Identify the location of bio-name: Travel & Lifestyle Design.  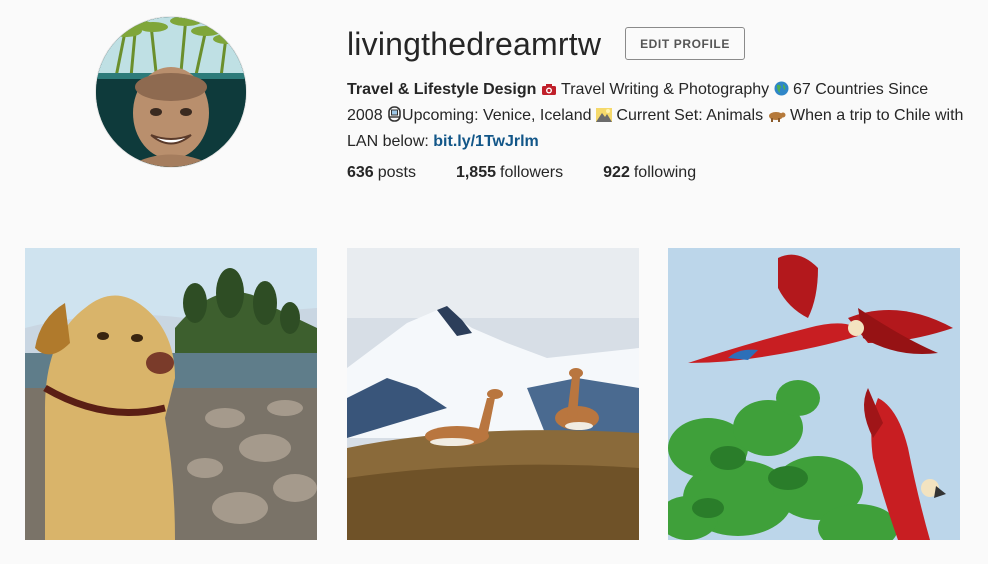
(442, 89).